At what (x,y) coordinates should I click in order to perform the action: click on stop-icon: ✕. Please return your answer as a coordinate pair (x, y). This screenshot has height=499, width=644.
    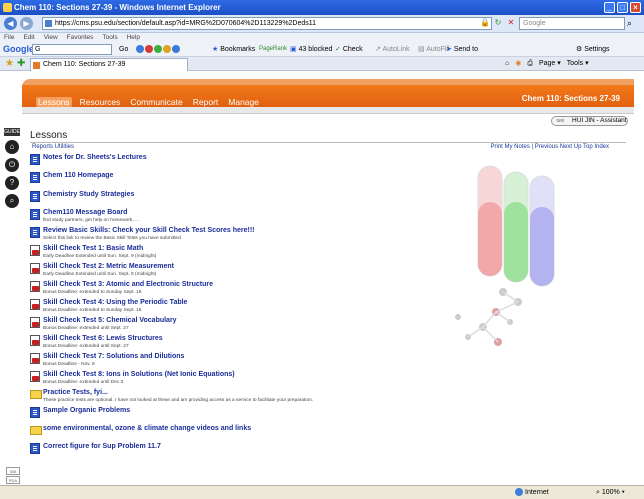
    Looking at the image, I should click on (511, 23).